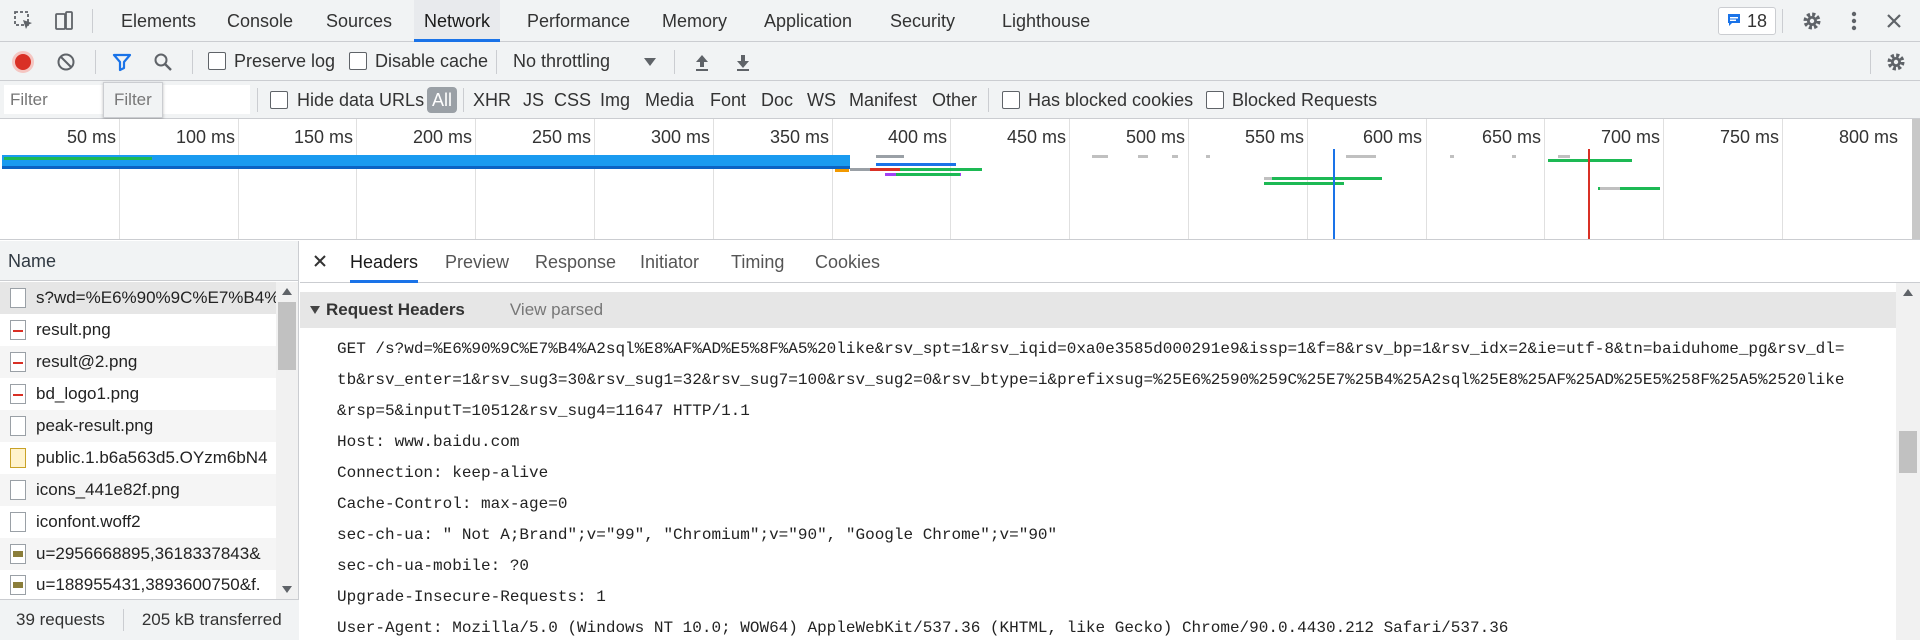  I want to click on list-item: result@2.png, so click(138, 362).